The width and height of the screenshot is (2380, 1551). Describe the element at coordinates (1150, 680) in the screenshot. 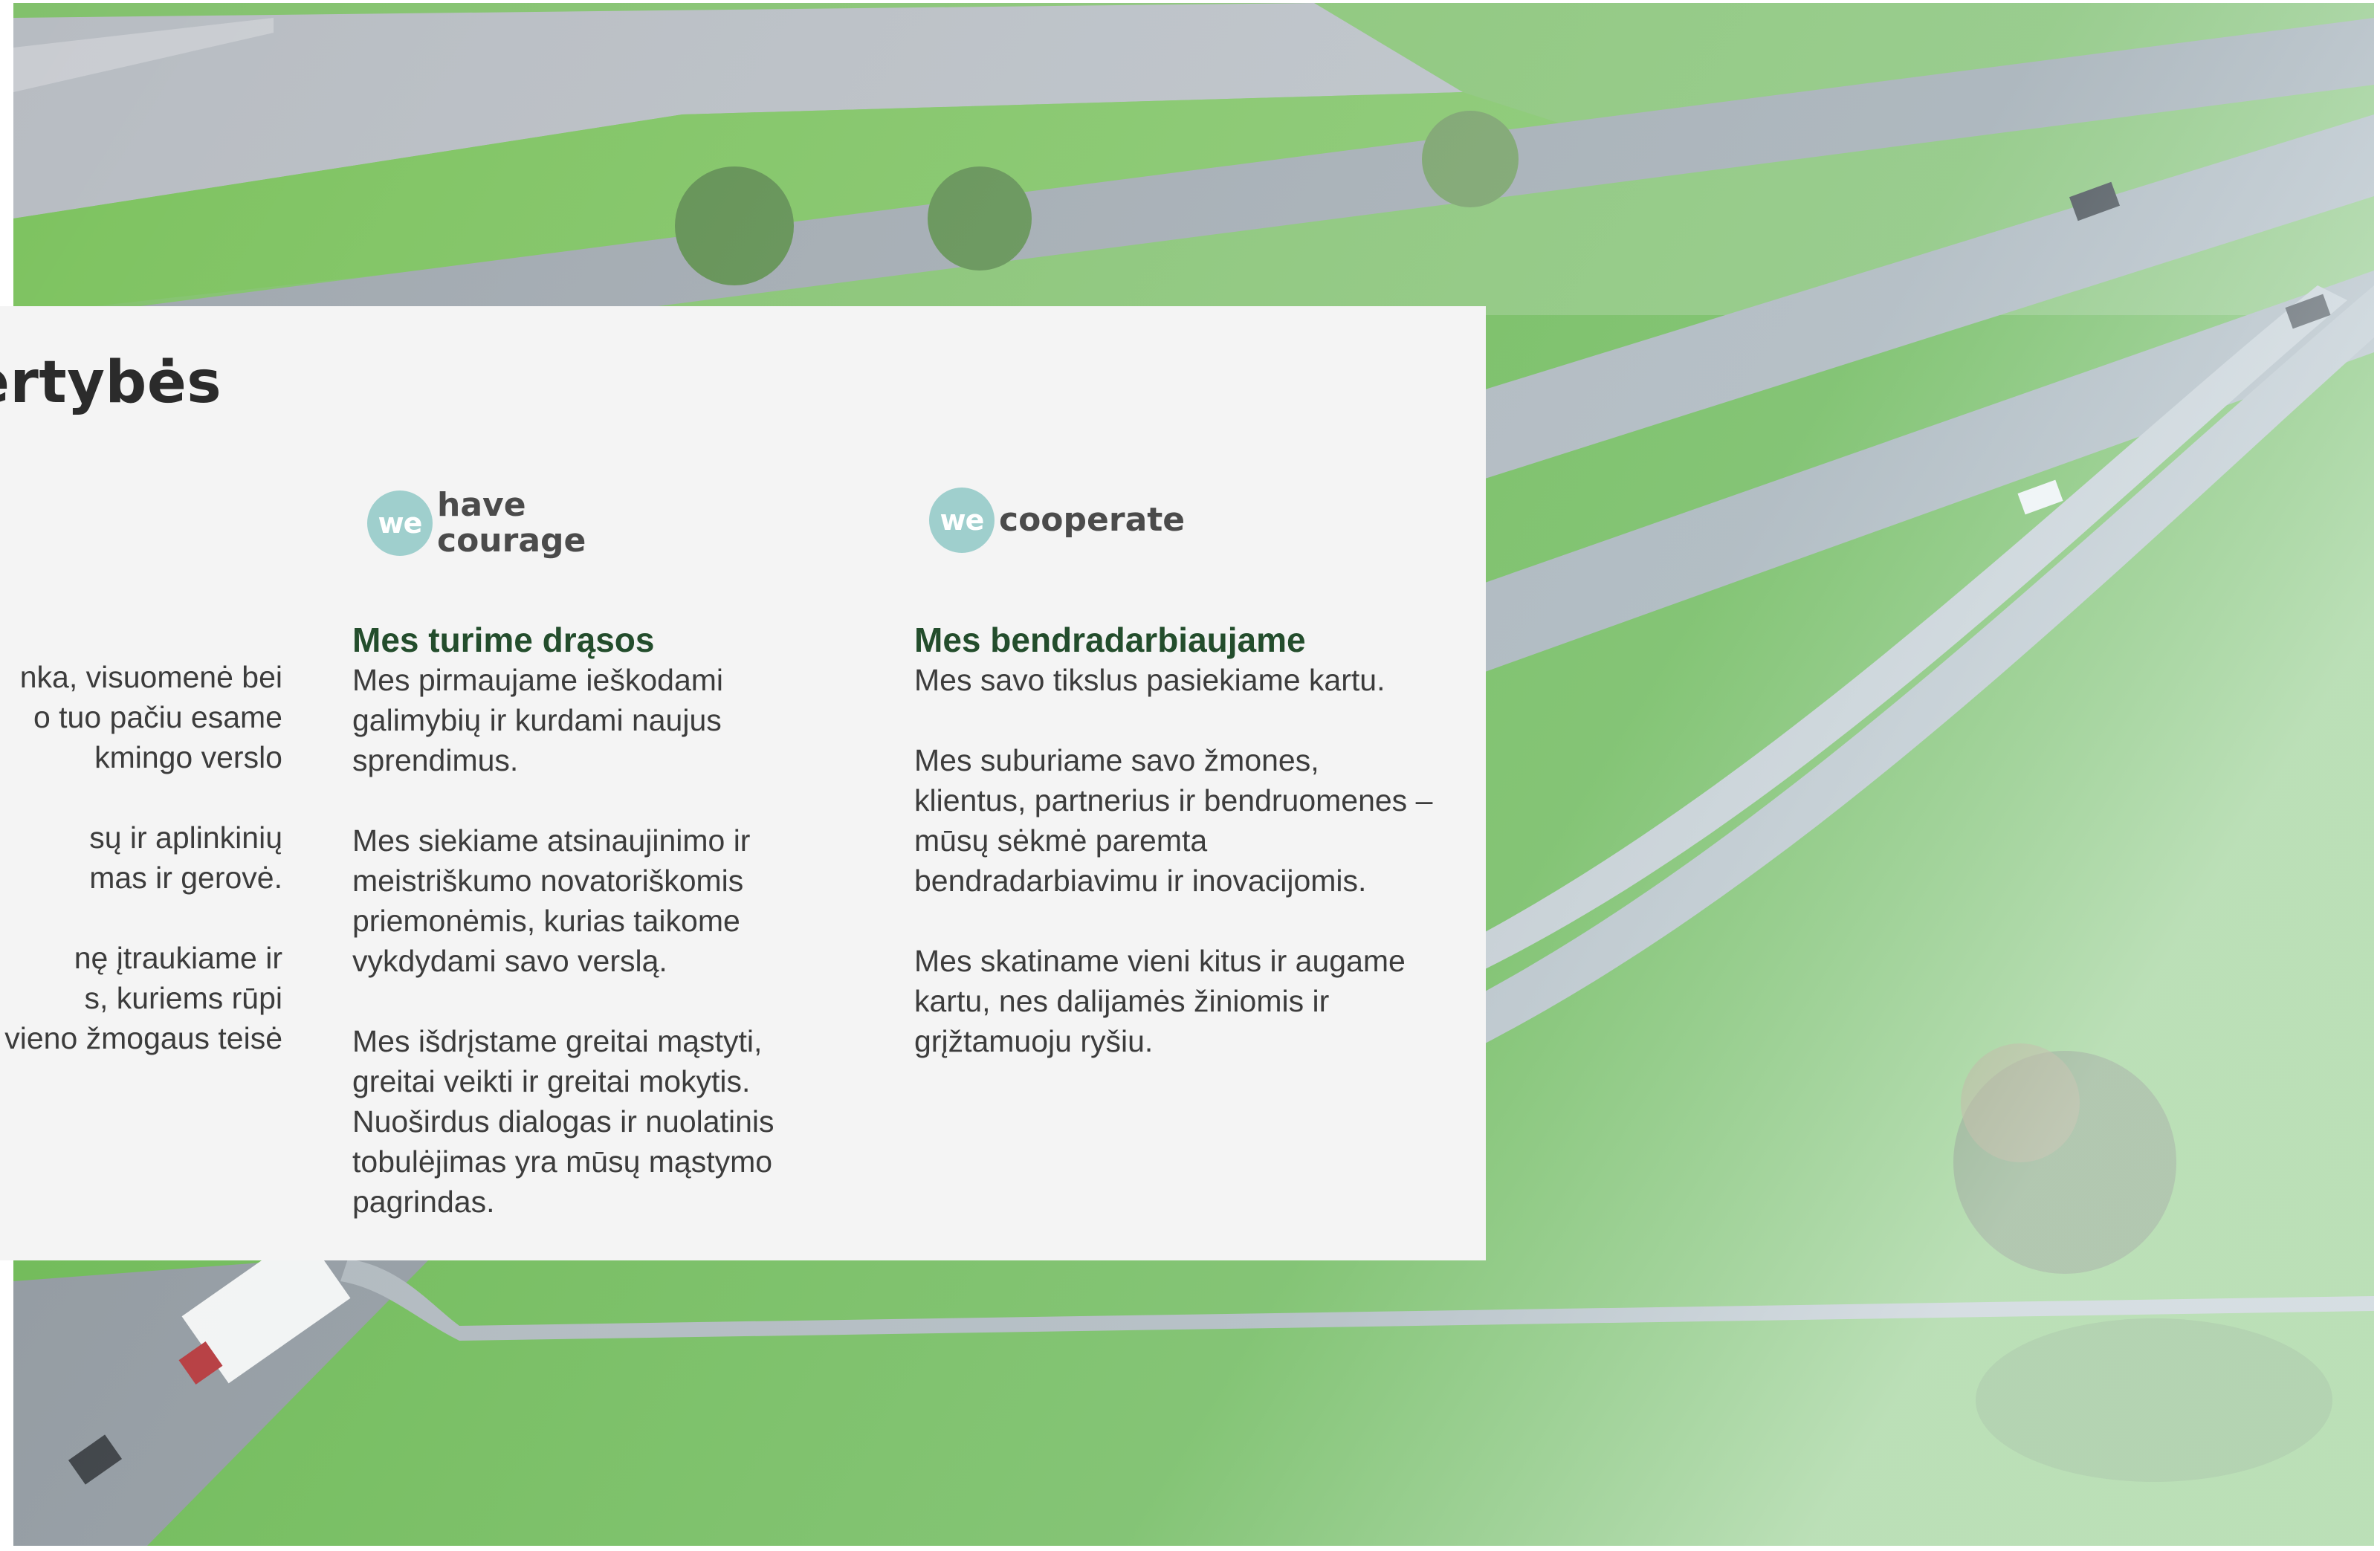

I see `value-paragraph: Mes savo tikslus pasiekiame kartu.` at that location.